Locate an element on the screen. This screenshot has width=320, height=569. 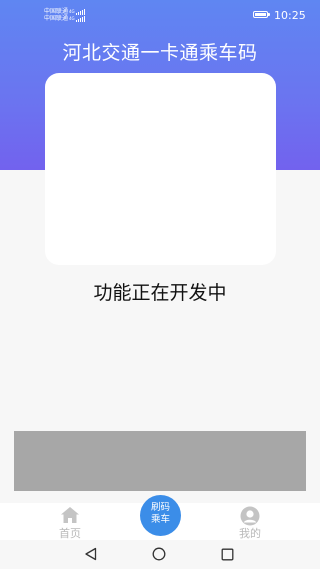
home-circle-icon is located at coordinates (159, 554).